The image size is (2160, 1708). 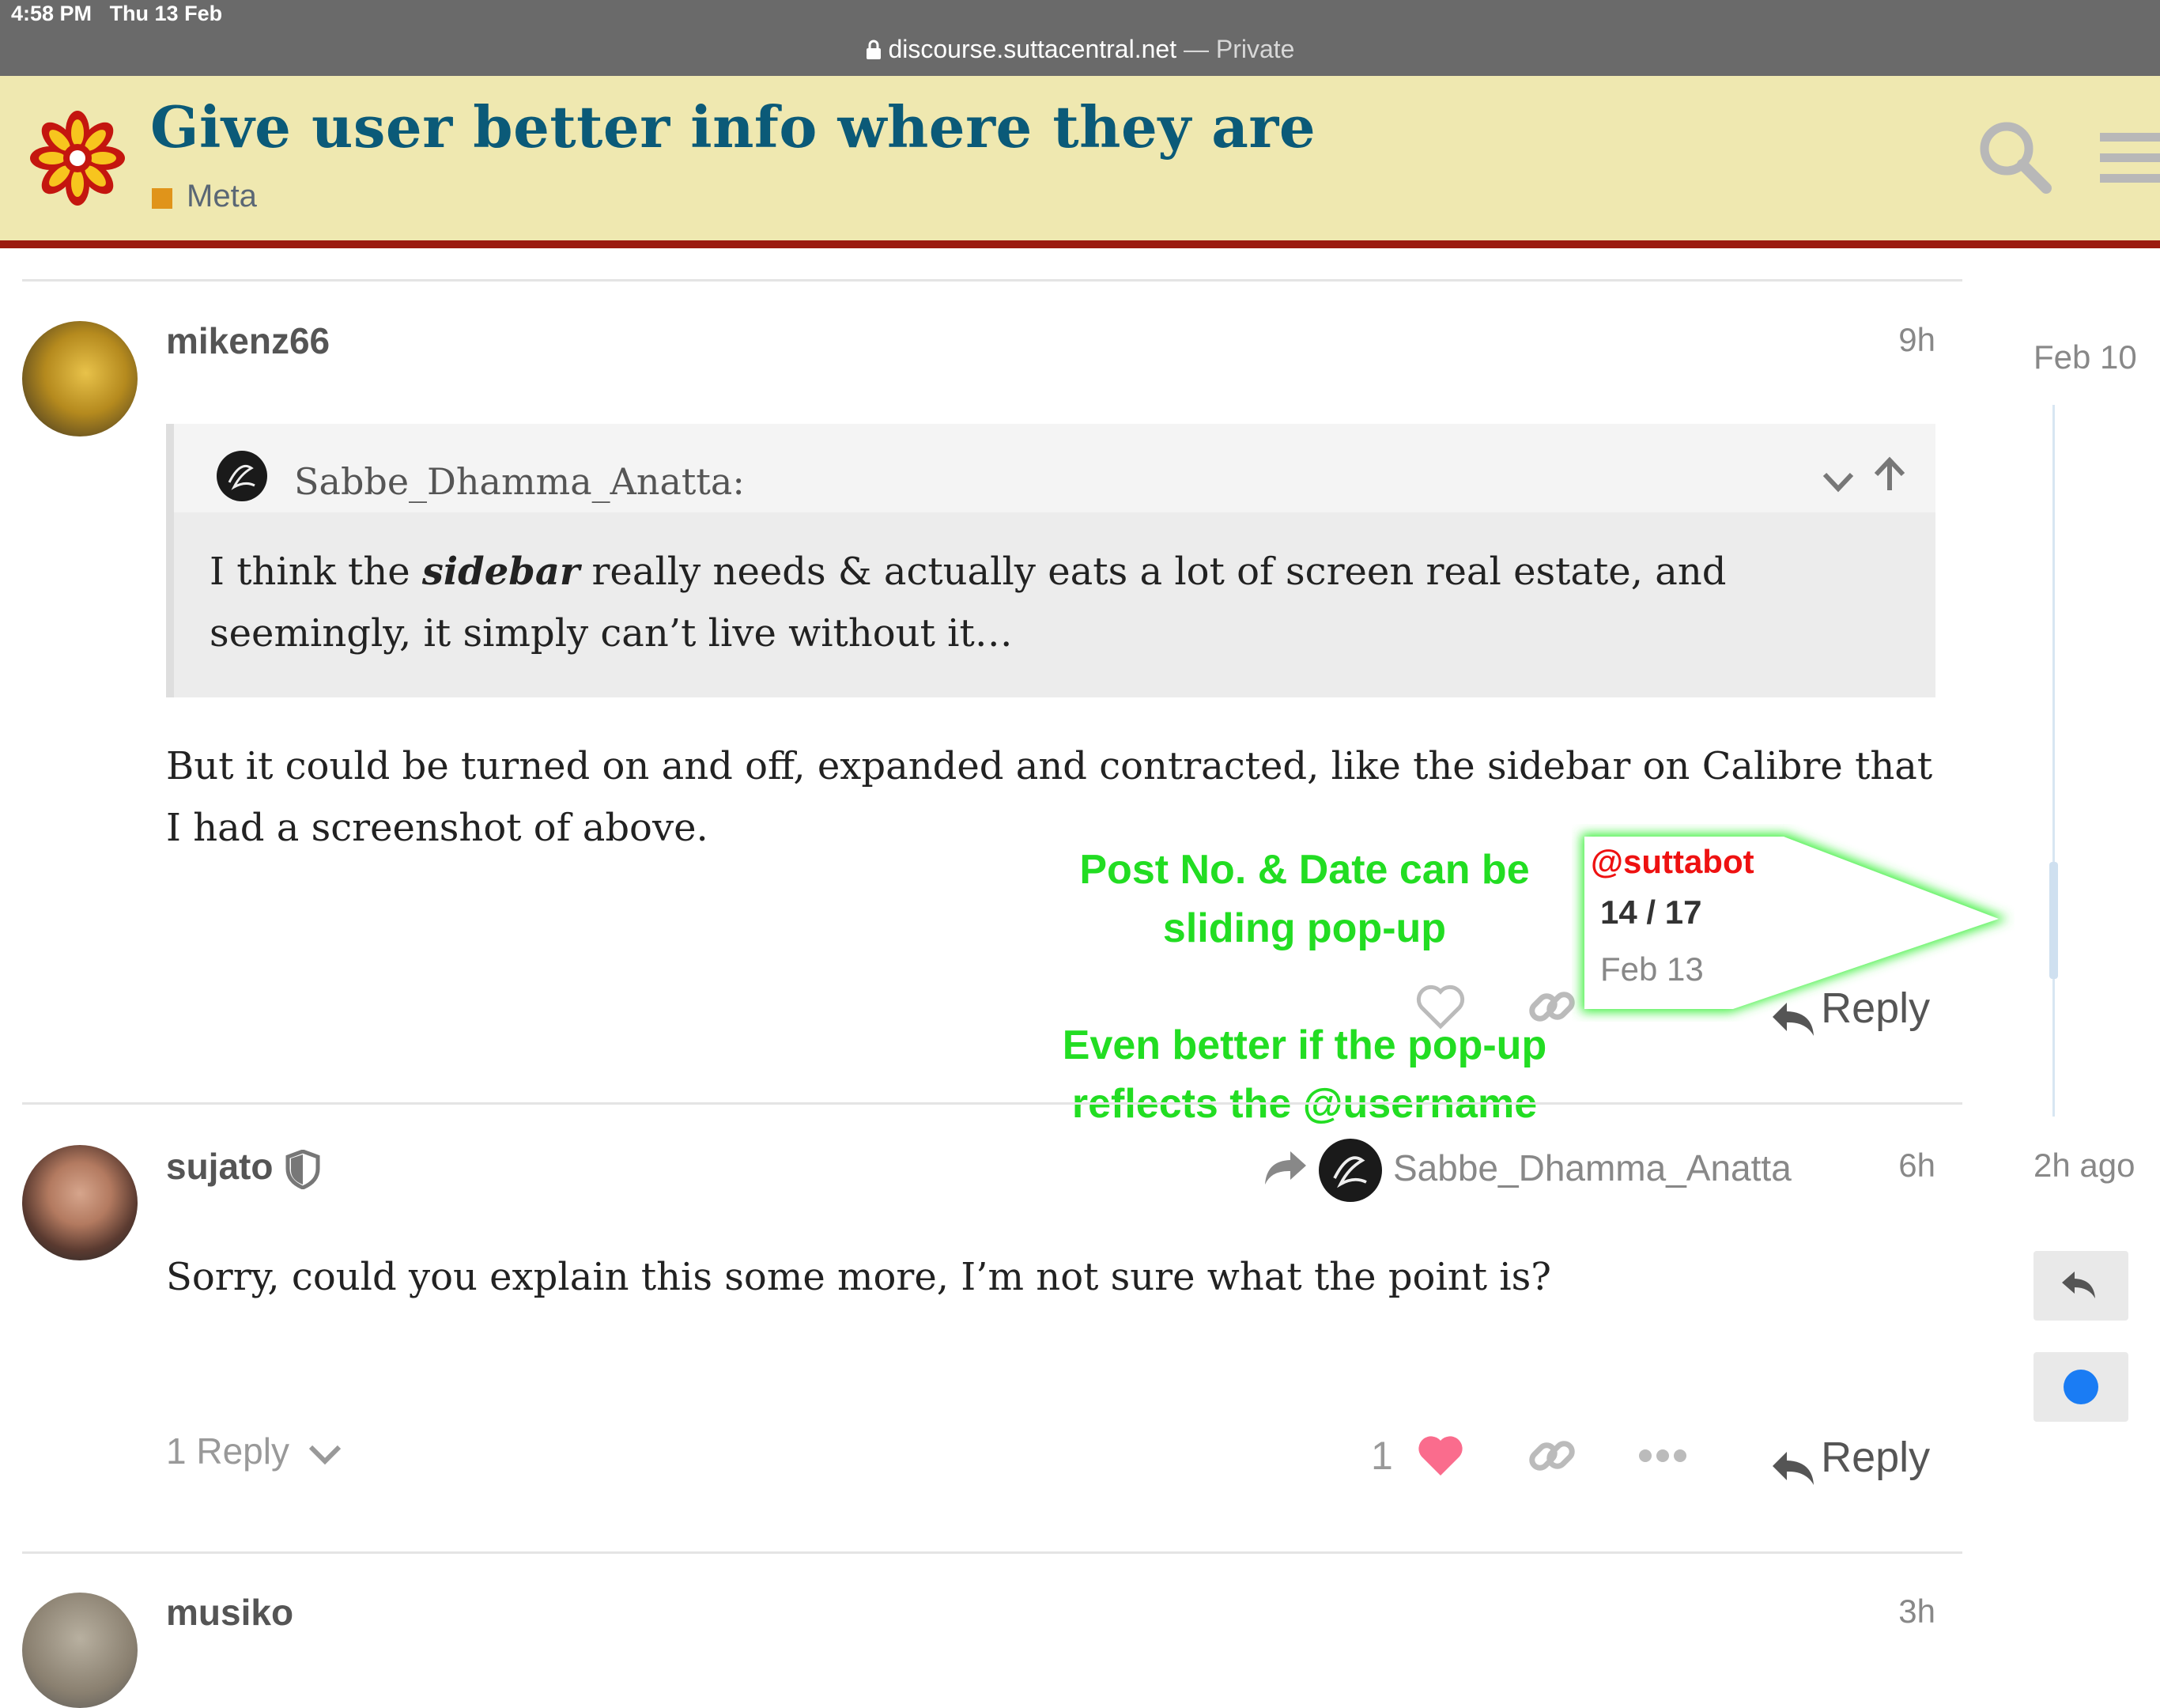 I want to click on like-count: 1, so click(x=1382, y=1456).